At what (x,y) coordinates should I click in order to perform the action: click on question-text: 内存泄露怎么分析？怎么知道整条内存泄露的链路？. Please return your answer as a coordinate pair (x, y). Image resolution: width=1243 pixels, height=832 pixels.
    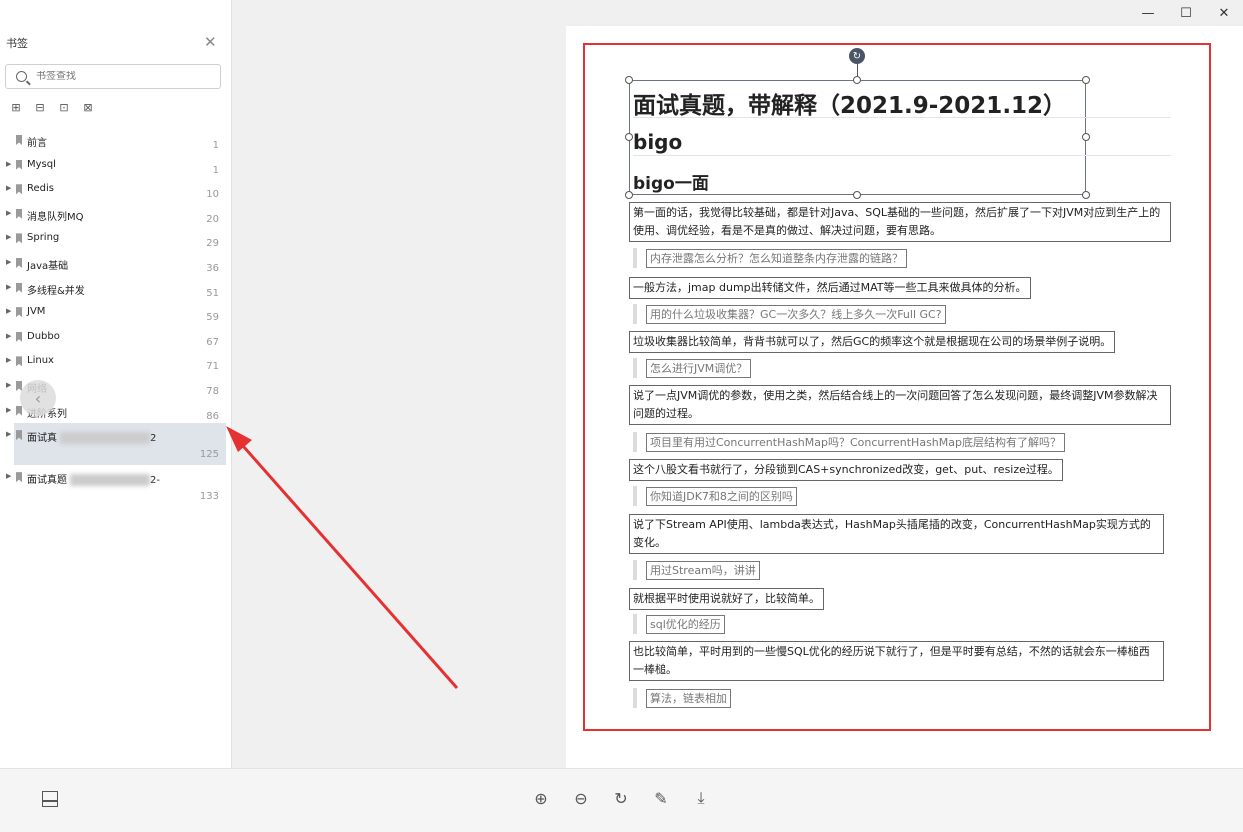
    Looking at the image, I should click on (776, 258).